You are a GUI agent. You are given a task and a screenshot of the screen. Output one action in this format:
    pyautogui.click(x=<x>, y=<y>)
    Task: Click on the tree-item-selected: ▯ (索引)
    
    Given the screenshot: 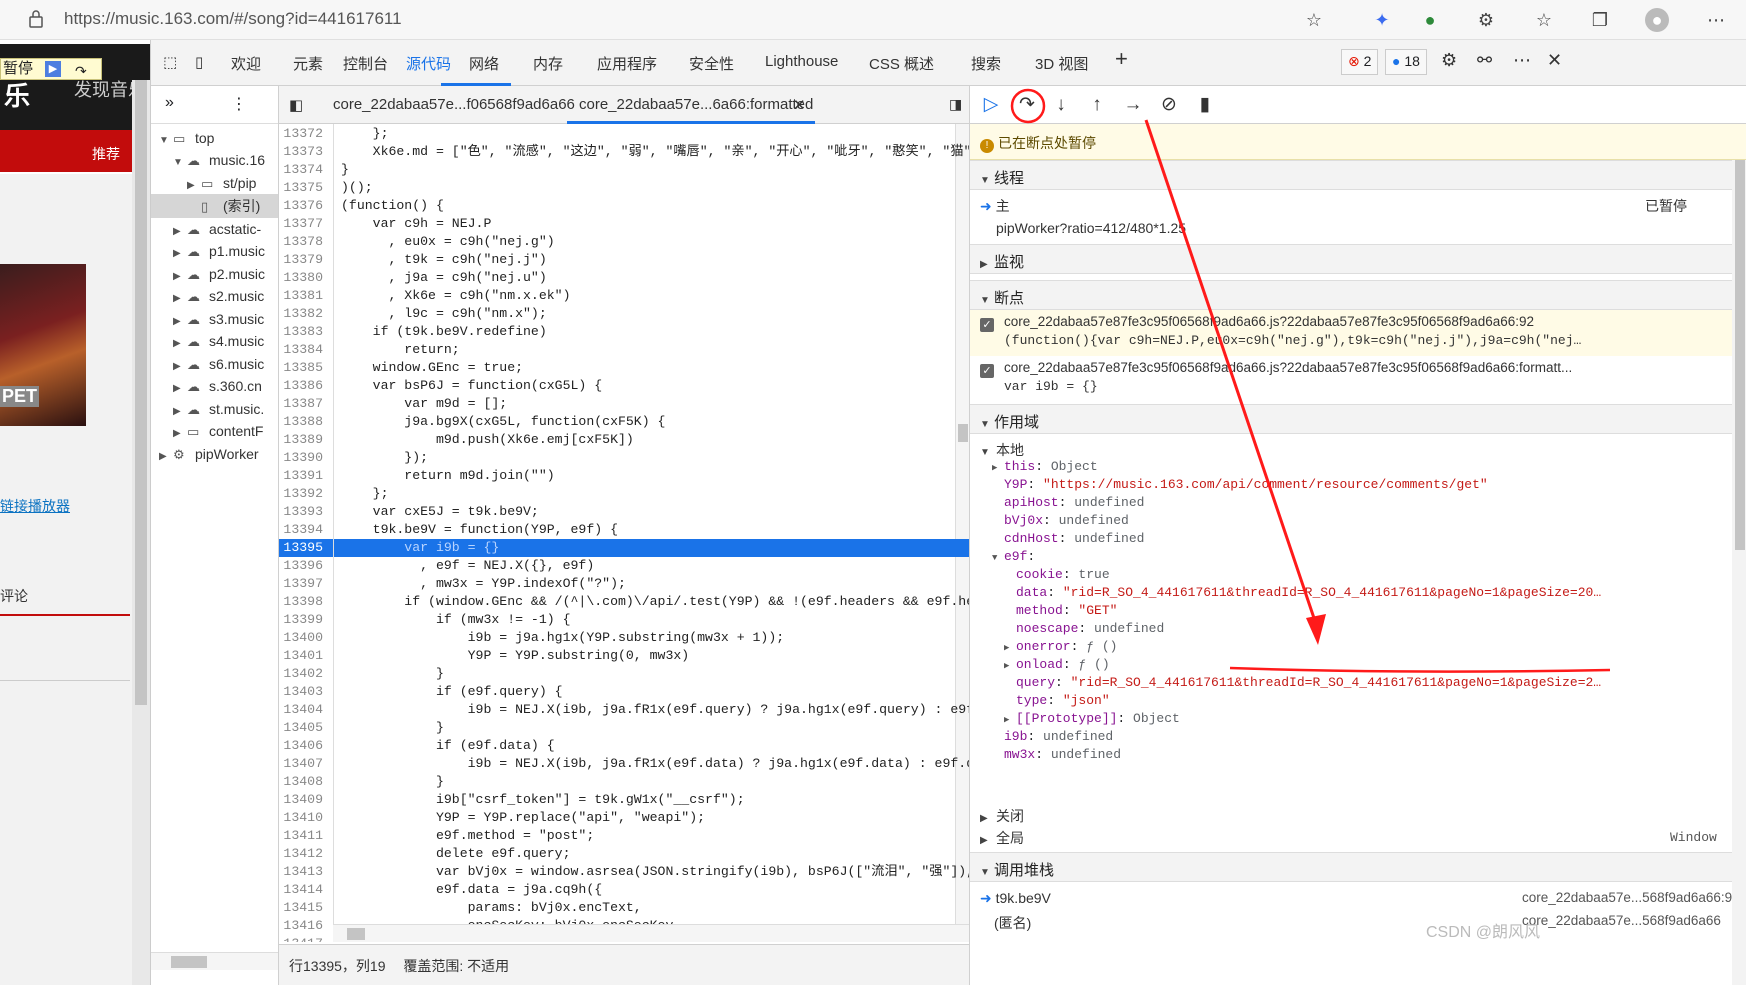 What is the action you would take?
    pyautogui.click(x=214, y=206)
    